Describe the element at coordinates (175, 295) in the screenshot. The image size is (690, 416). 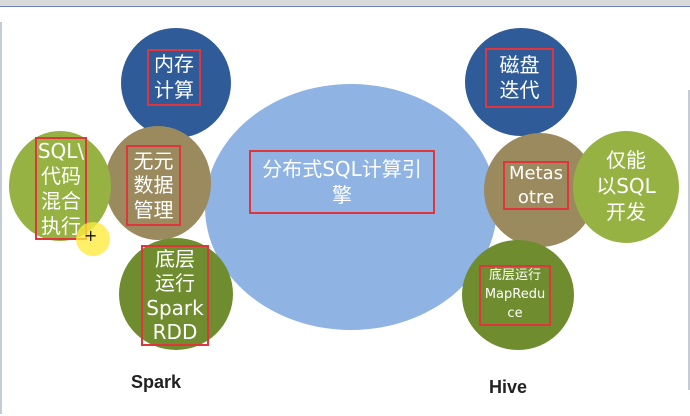
I see `spark-bottom-text: 底层 运行 Spark RDD` at that location.